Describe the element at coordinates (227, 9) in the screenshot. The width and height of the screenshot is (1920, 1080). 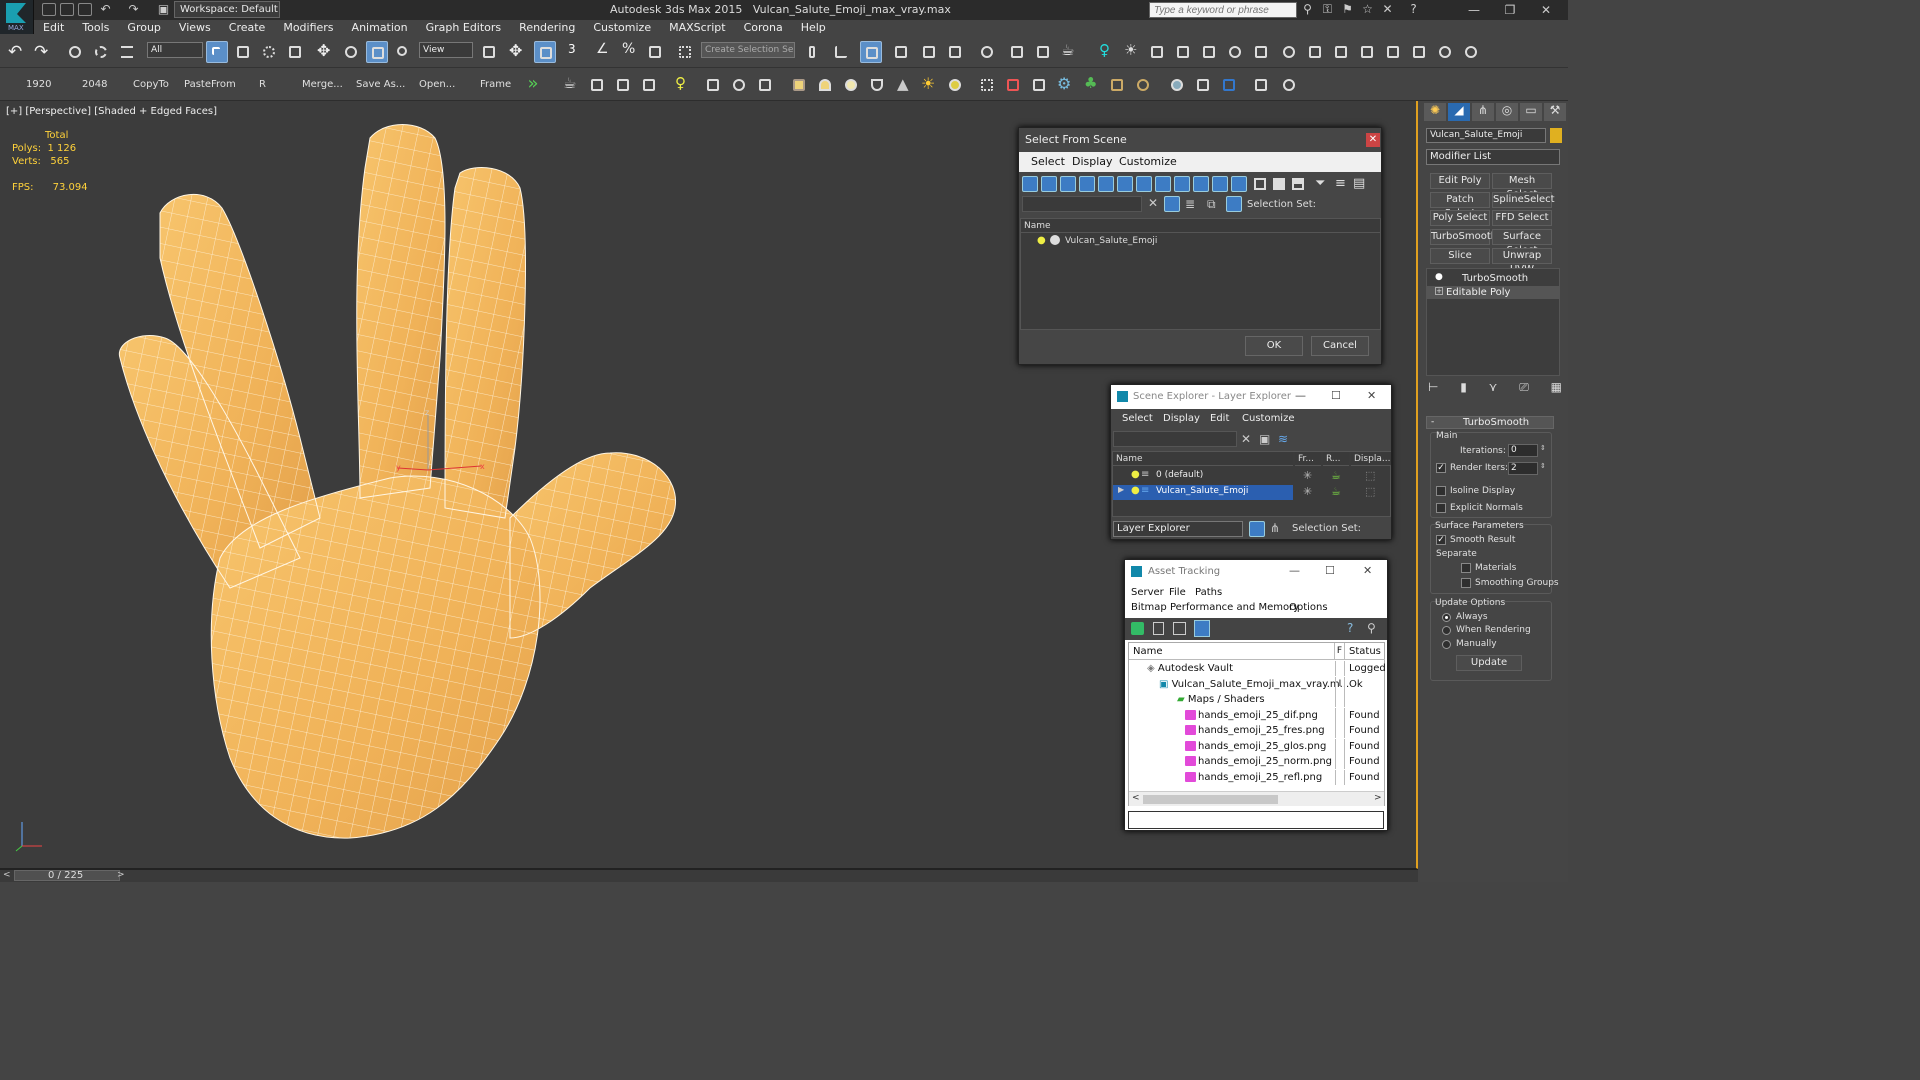
I see `workspace-dropdown: Workspace: Default` at that location.